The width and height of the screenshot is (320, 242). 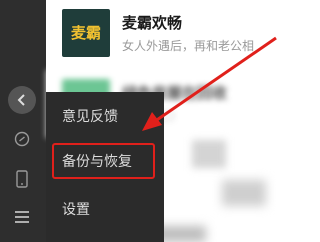 I want to click on link-icon, so click(x=22, y=139).